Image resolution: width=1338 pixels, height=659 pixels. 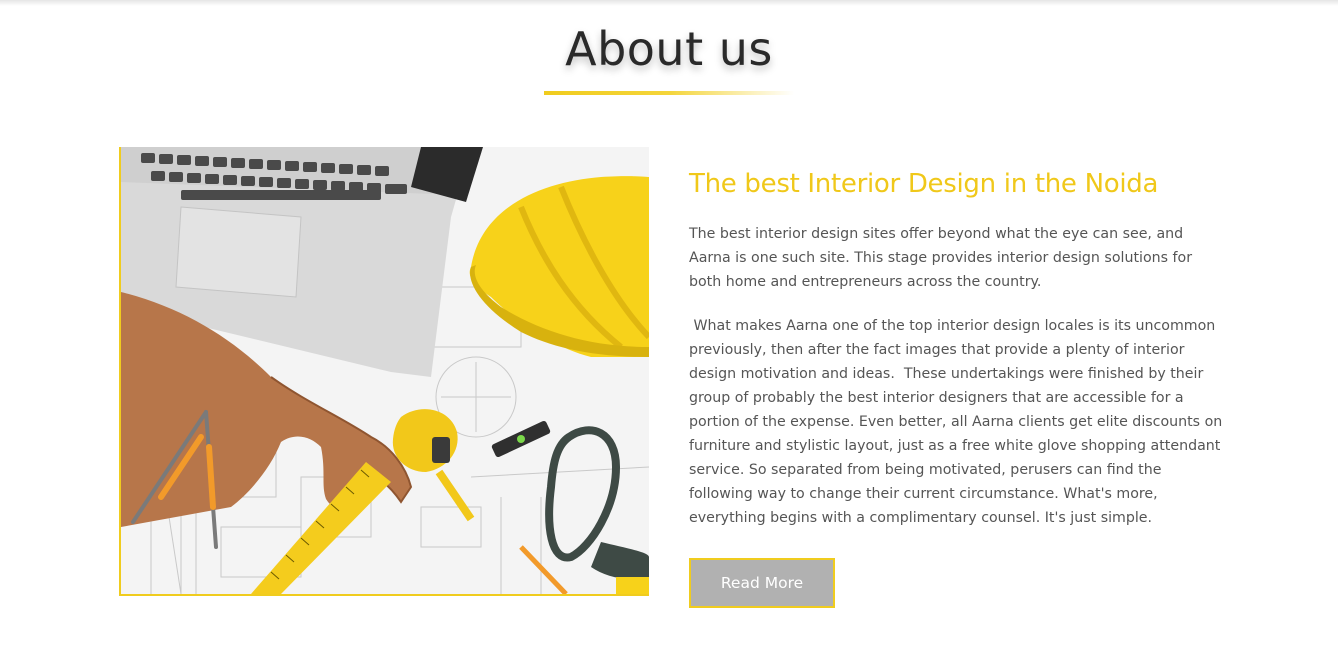 I want to click on header-shadow, so click(x=669, y=3).